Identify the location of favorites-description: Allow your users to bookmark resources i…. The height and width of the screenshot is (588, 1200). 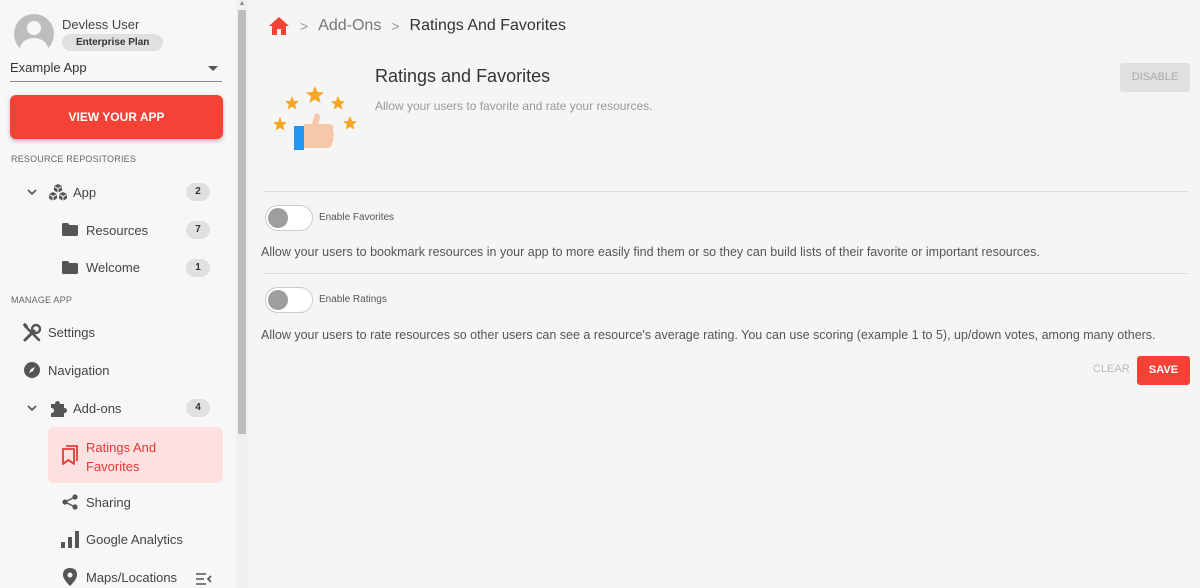
(650, 252).